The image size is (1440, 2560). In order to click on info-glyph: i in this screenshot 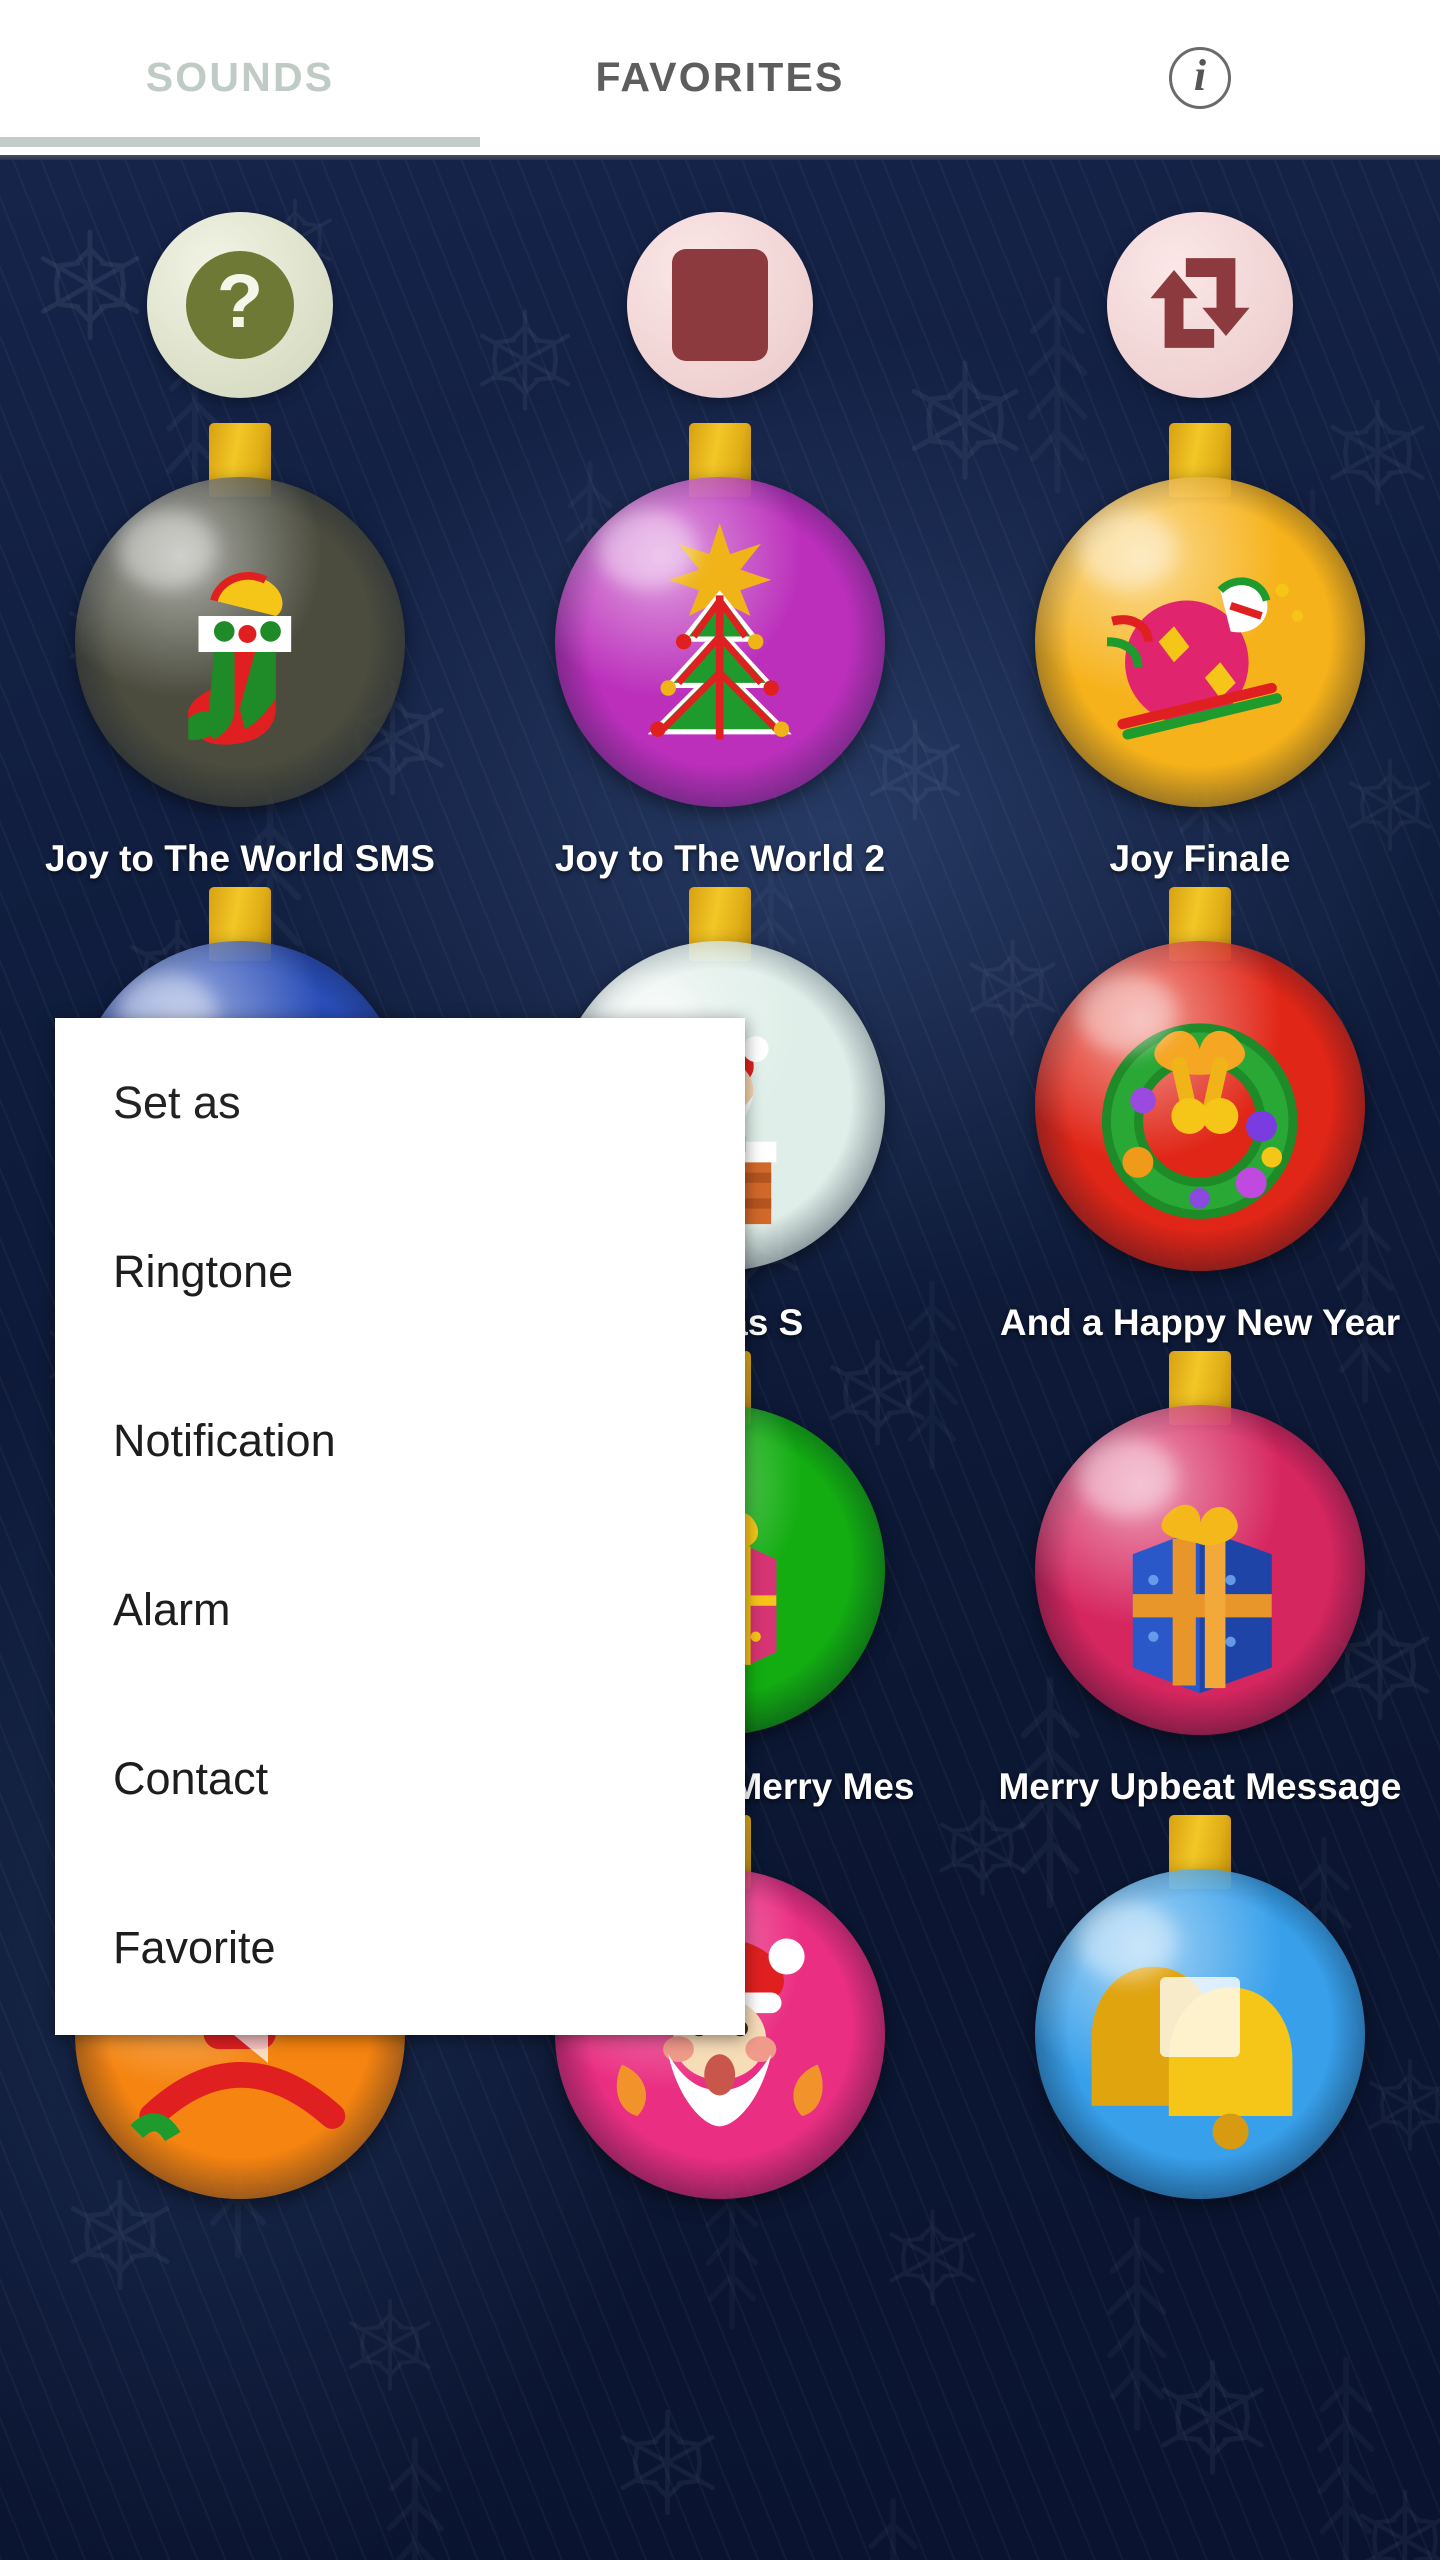, I will do `click(1200, 75)`.